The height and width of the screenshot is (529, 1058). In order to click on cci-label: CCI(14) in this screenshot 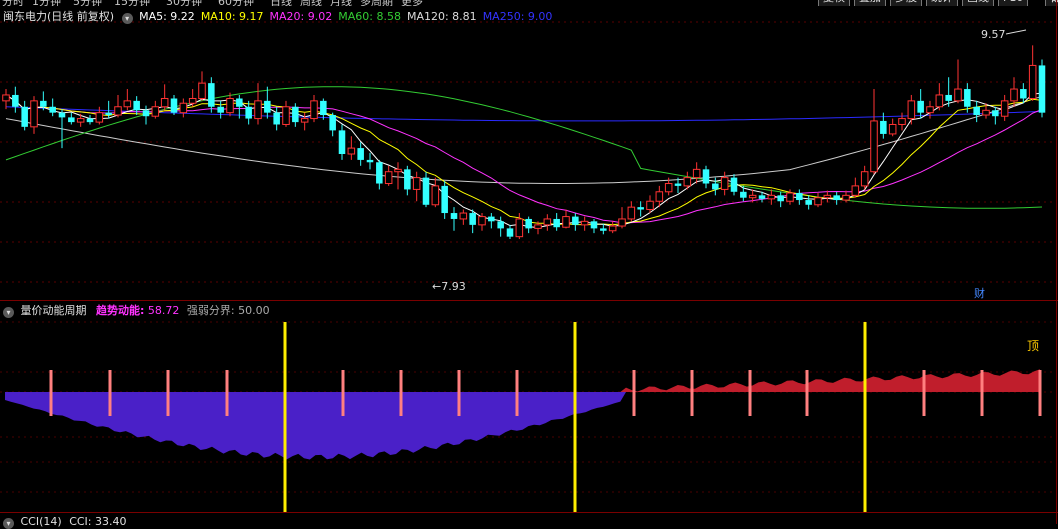, I will do `click(41, 521)`.